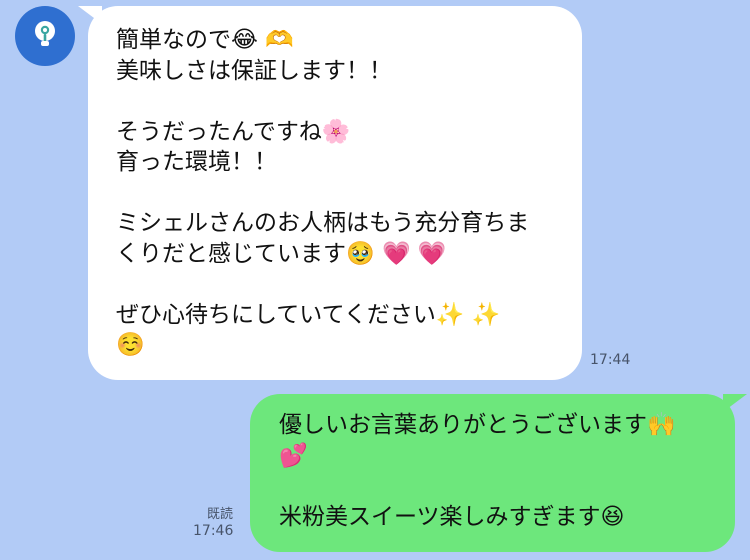  I want to click on lightbulb-icon, so click(45, 33).